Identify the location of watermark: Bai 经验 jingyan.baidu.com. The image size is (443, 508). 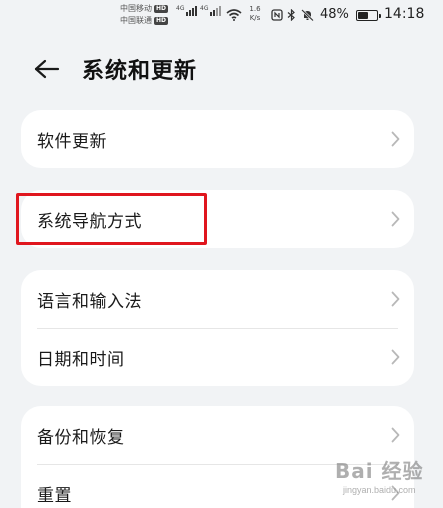
(388, 480).